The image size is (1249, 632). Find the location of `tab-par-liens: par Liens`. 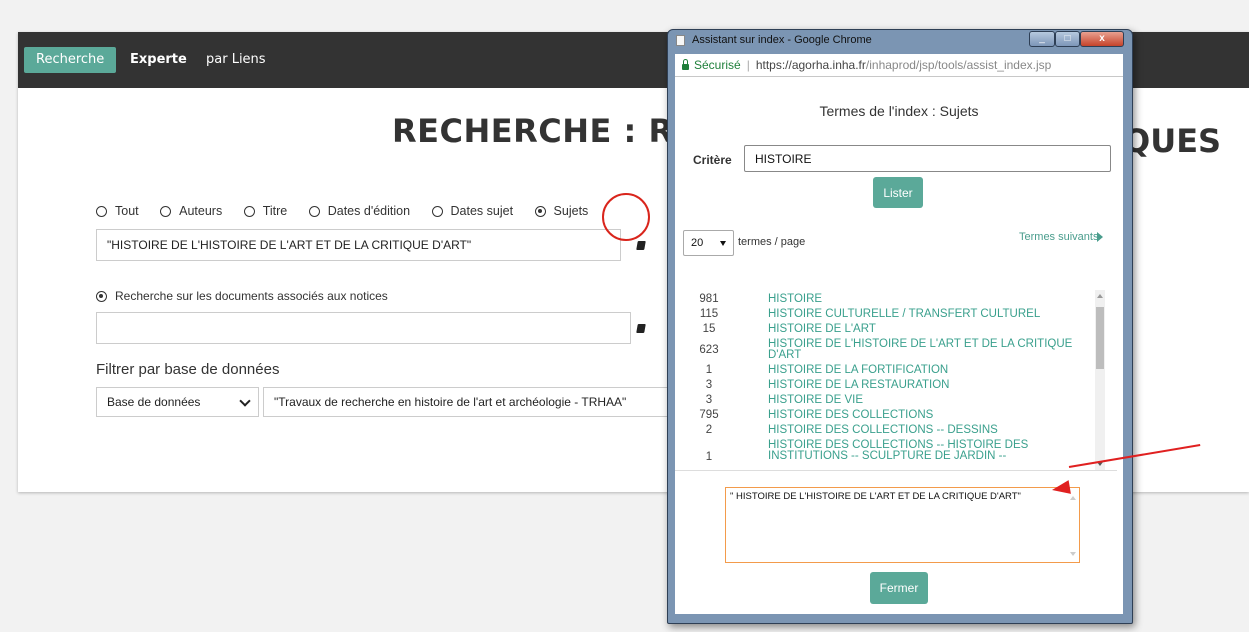

tab-par-liens: par Liens is located at coordinates (236, 60).